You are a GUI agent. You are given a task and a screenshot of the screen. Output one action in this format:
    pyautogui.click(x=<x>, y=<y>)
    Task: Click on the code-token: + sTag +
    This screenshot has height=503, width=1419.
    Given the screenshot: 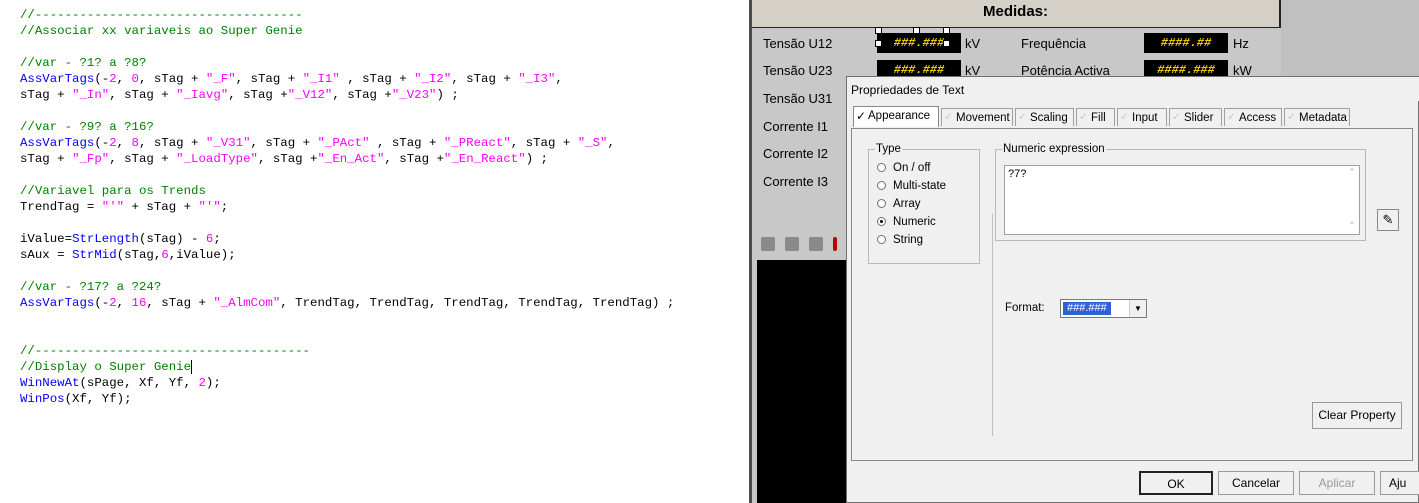 What is the action you would take?
    pyautogui.click(x=161, y=207)
    